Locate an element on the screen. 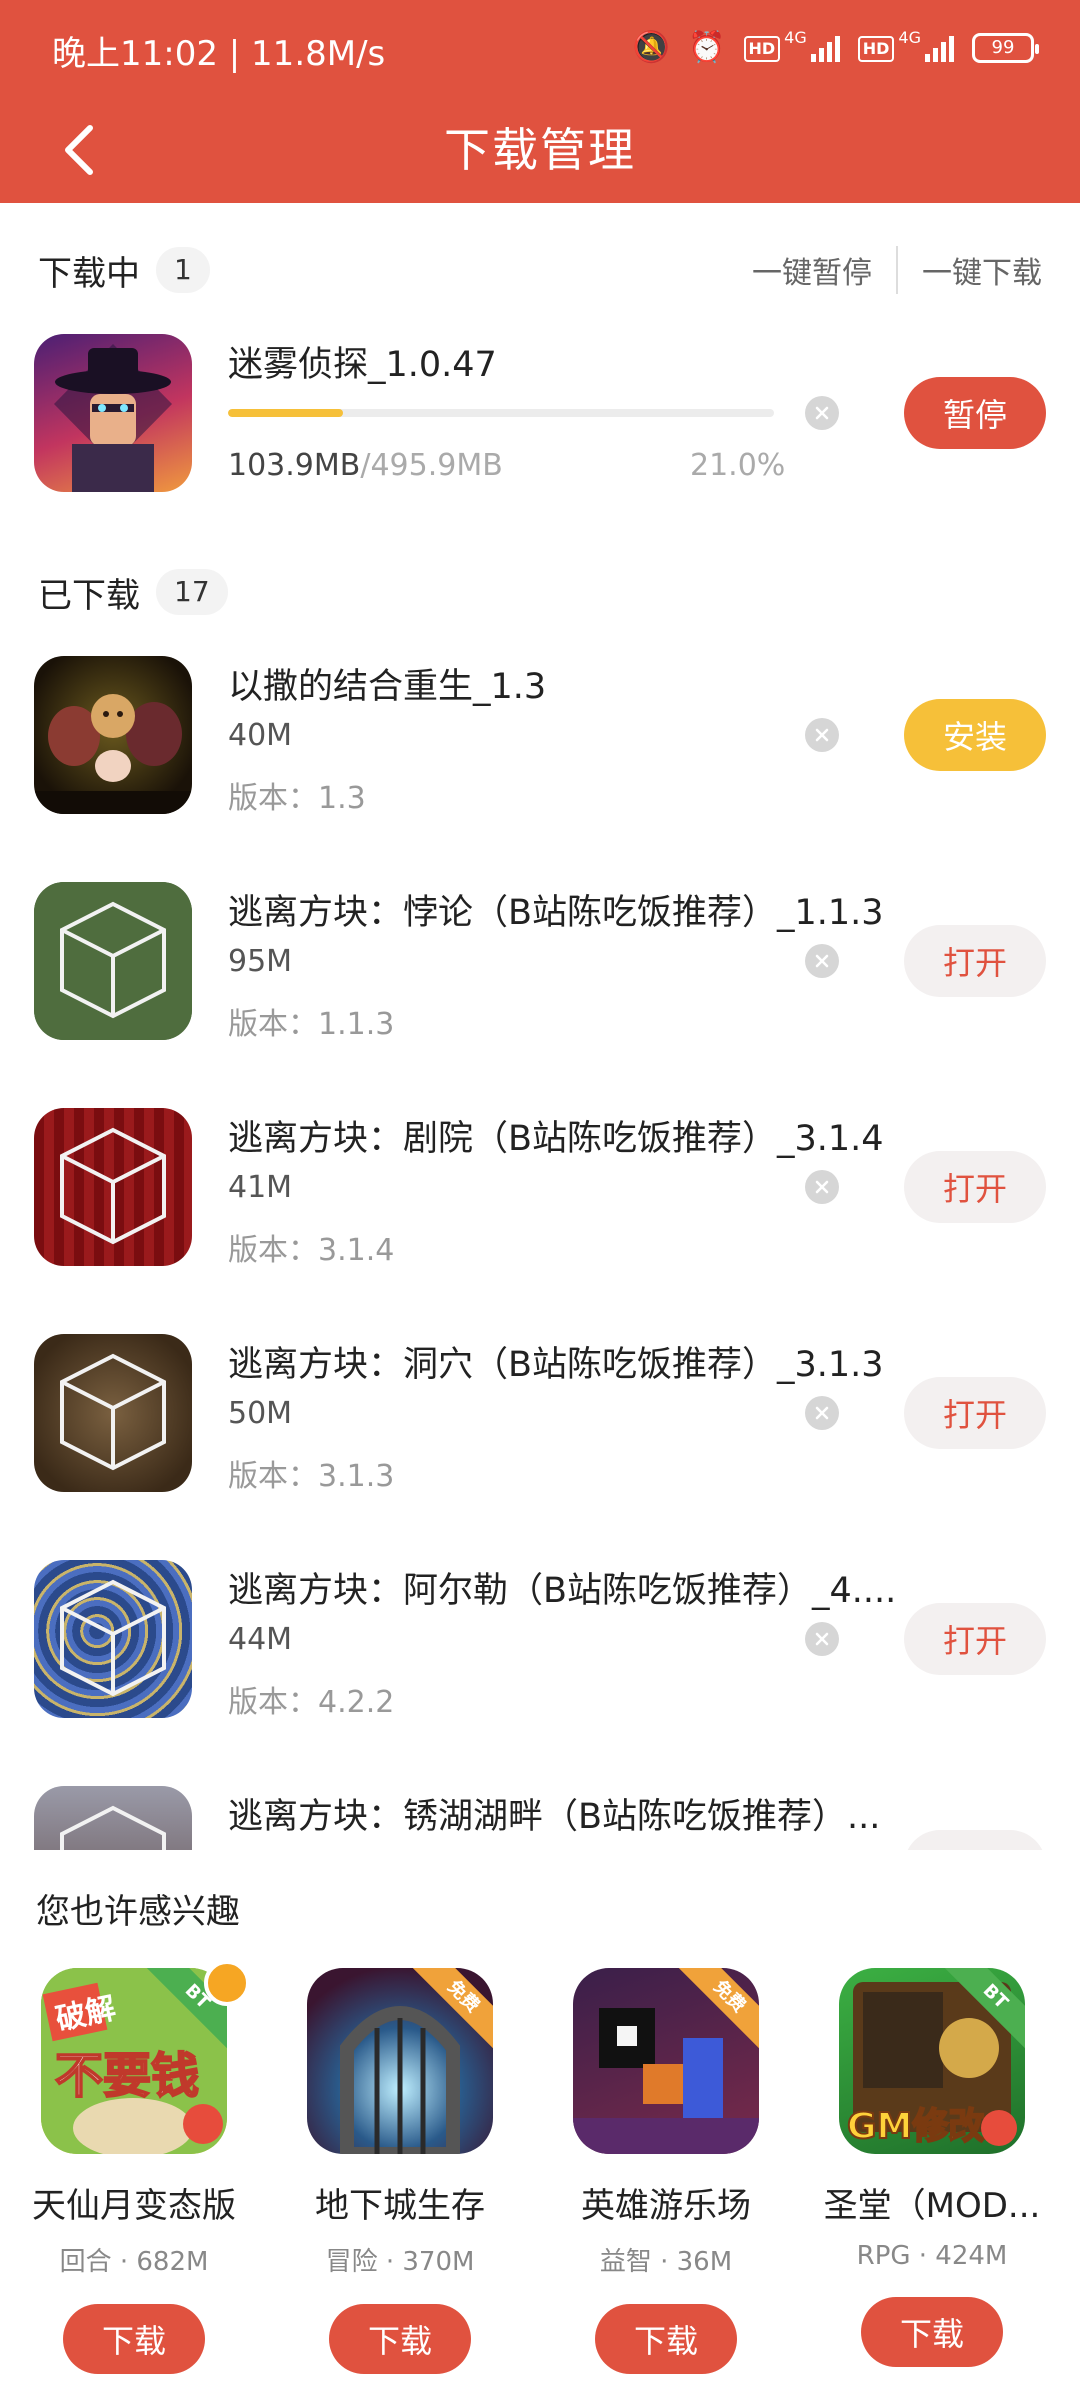 Image resolution: width=1080 pixels, height=2400 pixels. pause-all-button: 一键暂停 is located at coordinates (812, 270).